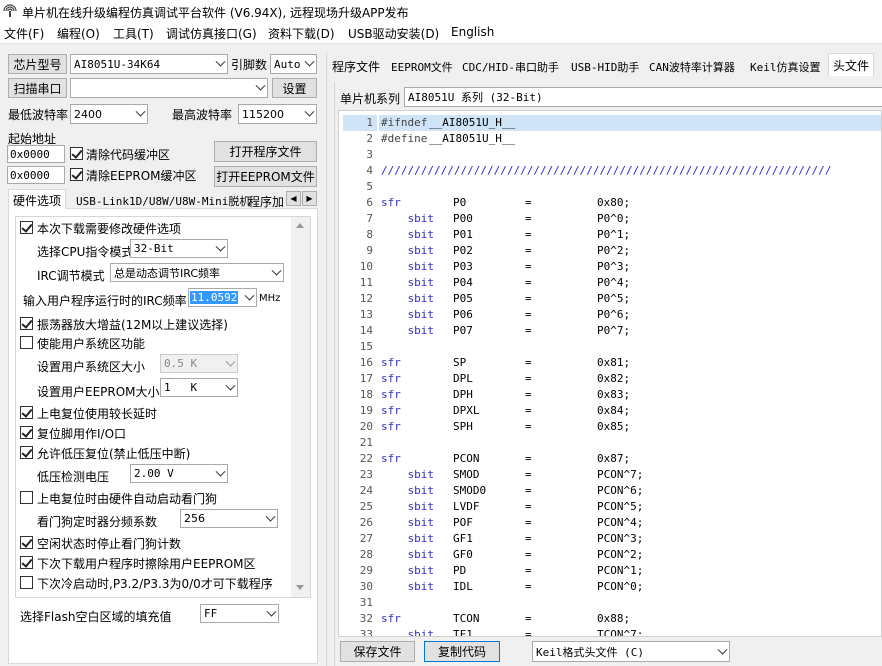 The width and height of the screenshot is (882, 666). I want to click on code-identifier: TF1, so click(463, 632).